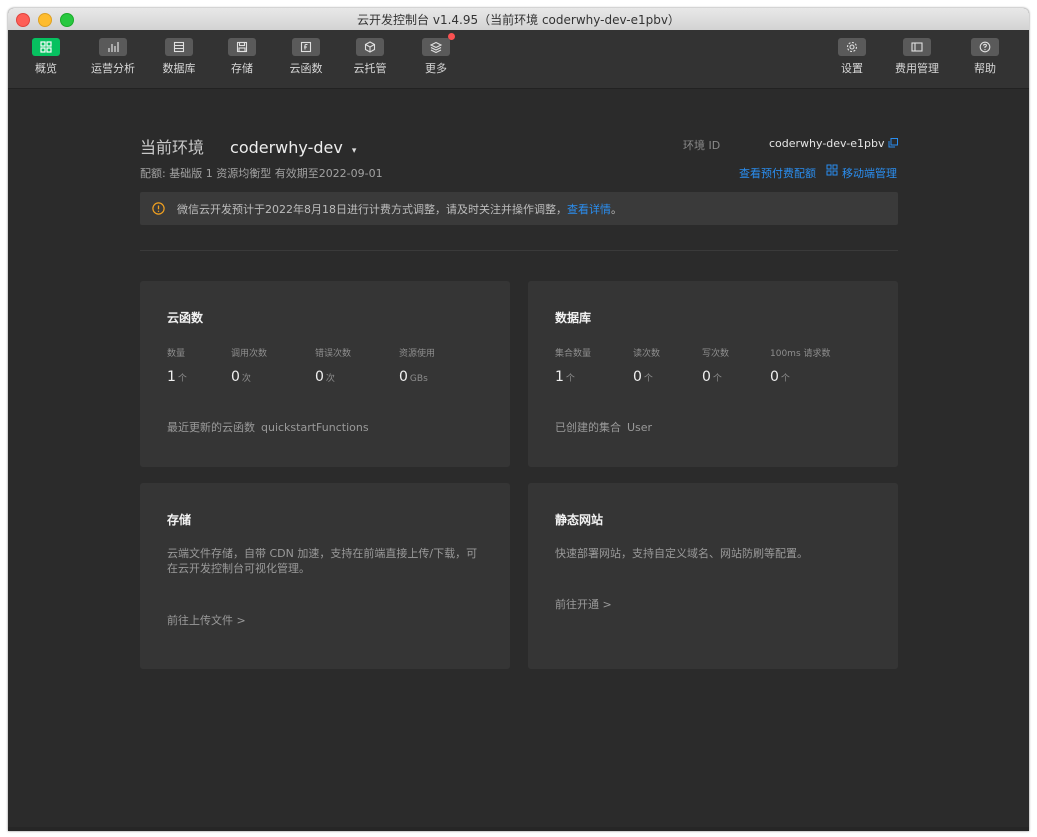  What do you see at coordinates (333, 354) in the screenshot?
I see `stat-label: 错误次数` at bounding box center [333, 354].